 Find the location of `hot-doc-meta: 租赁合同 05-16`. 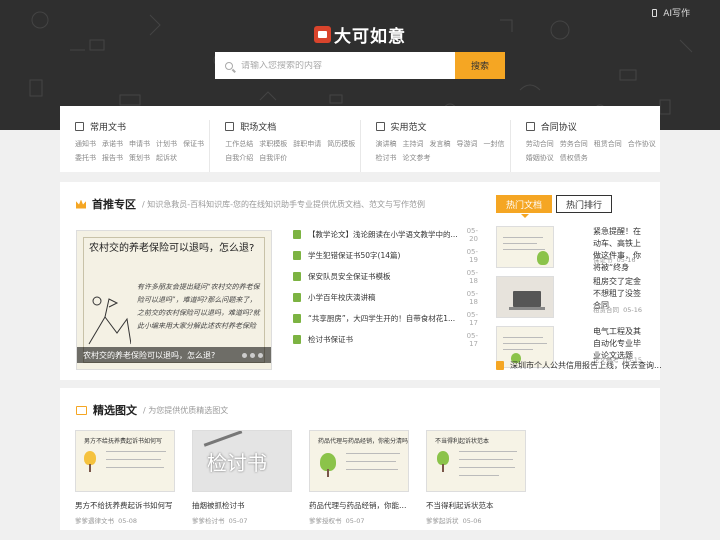

hot-doc-meta: 租赁合同 05-16 is located at coordinates (617, 309).